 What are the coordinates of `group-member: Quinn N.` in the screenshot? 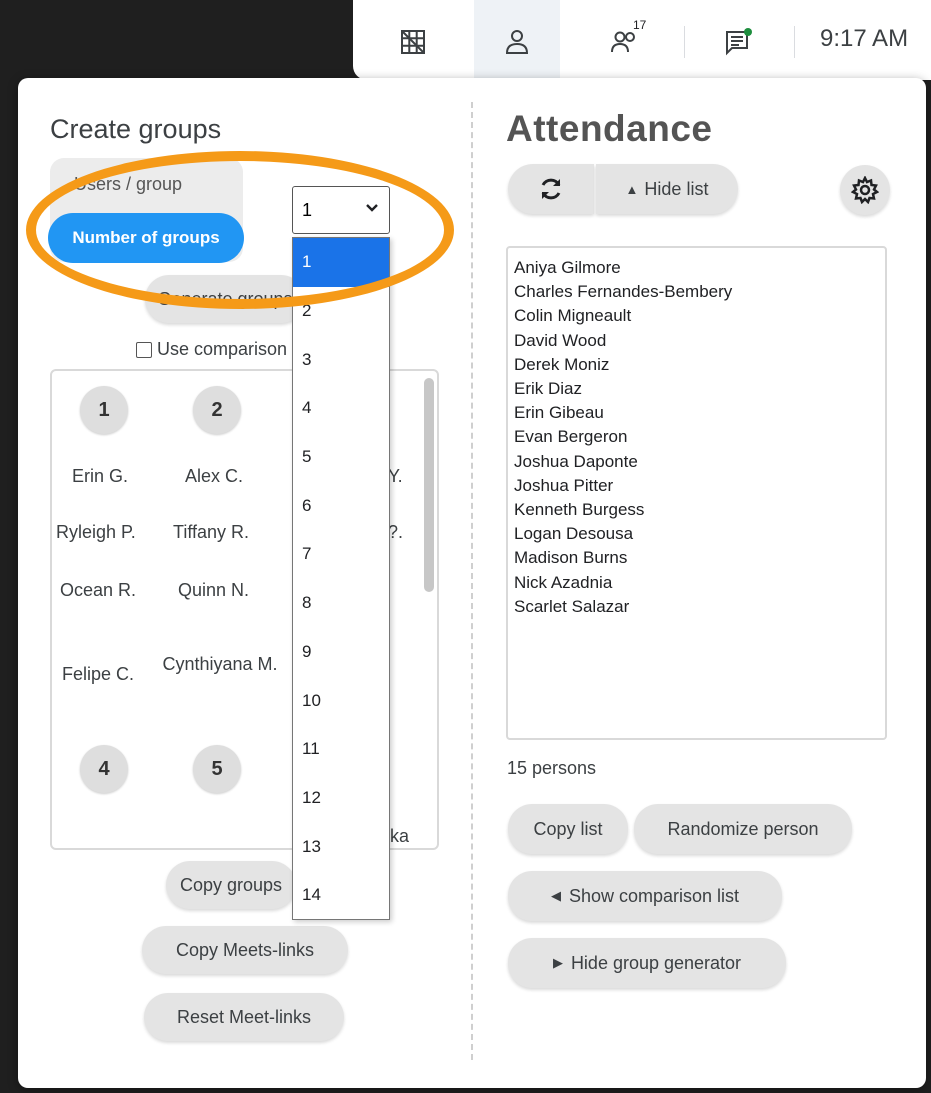 It's located at (214, 590).